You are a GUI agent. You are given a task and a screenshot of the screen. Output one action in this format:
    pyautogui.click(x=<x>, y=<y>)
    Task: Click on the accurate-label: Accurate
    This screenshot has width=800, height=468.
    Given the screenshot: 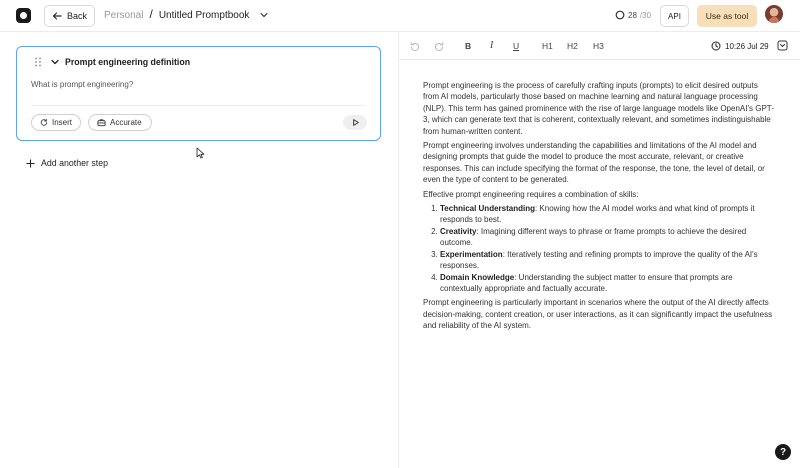 What is the action you would take?
    pyautogui.click(x=126, y=122)
    